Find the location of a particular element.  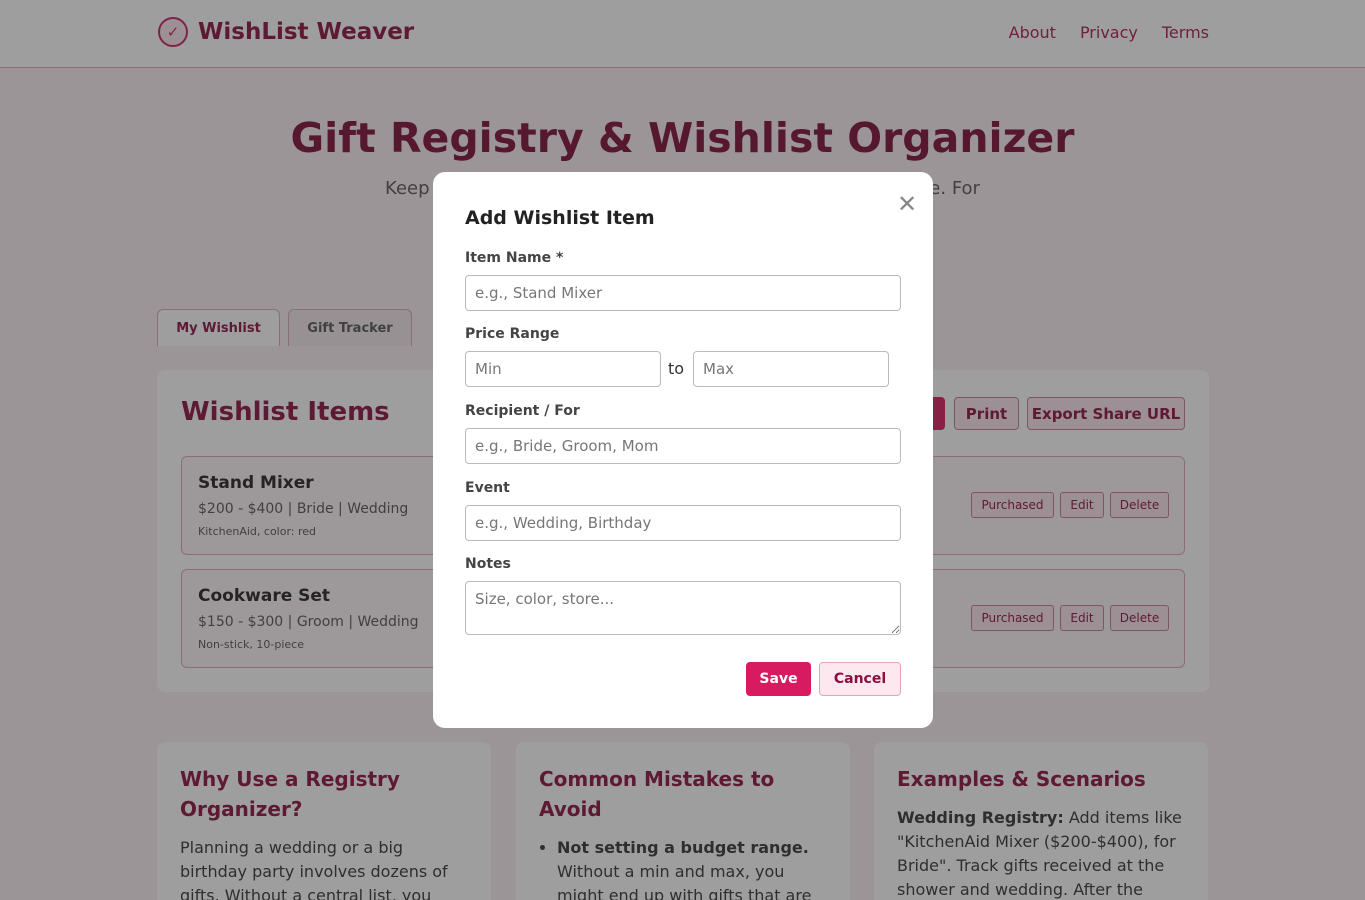

cancel-button: Cancel is located at coordinates (860, 679).